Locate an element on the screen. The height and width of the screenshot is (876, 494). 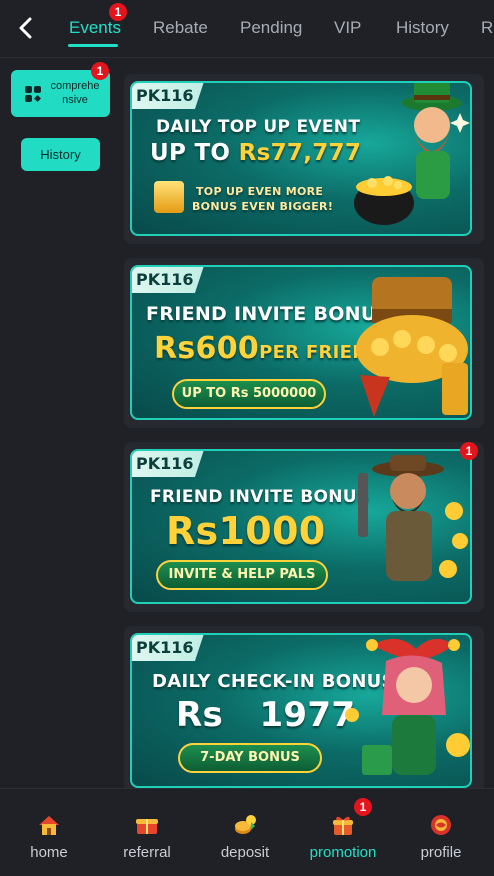
banner-pill: 7-DAY BONUS is located at coordinates (250, 758).